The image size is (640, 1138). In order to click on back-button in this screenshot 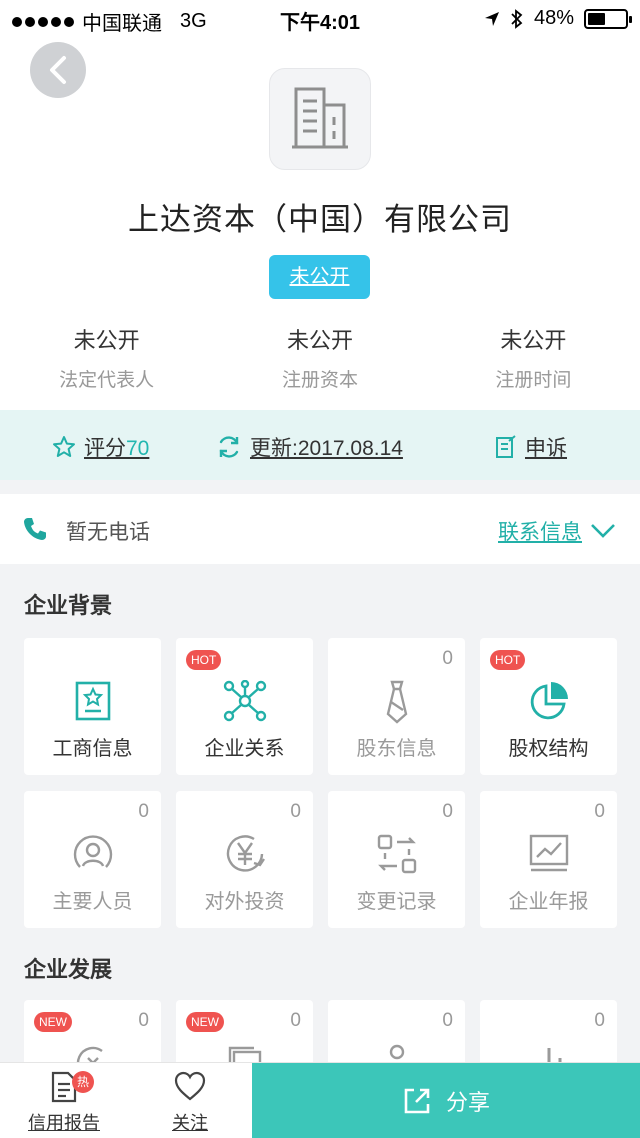, I will do `click(58, 70)`.